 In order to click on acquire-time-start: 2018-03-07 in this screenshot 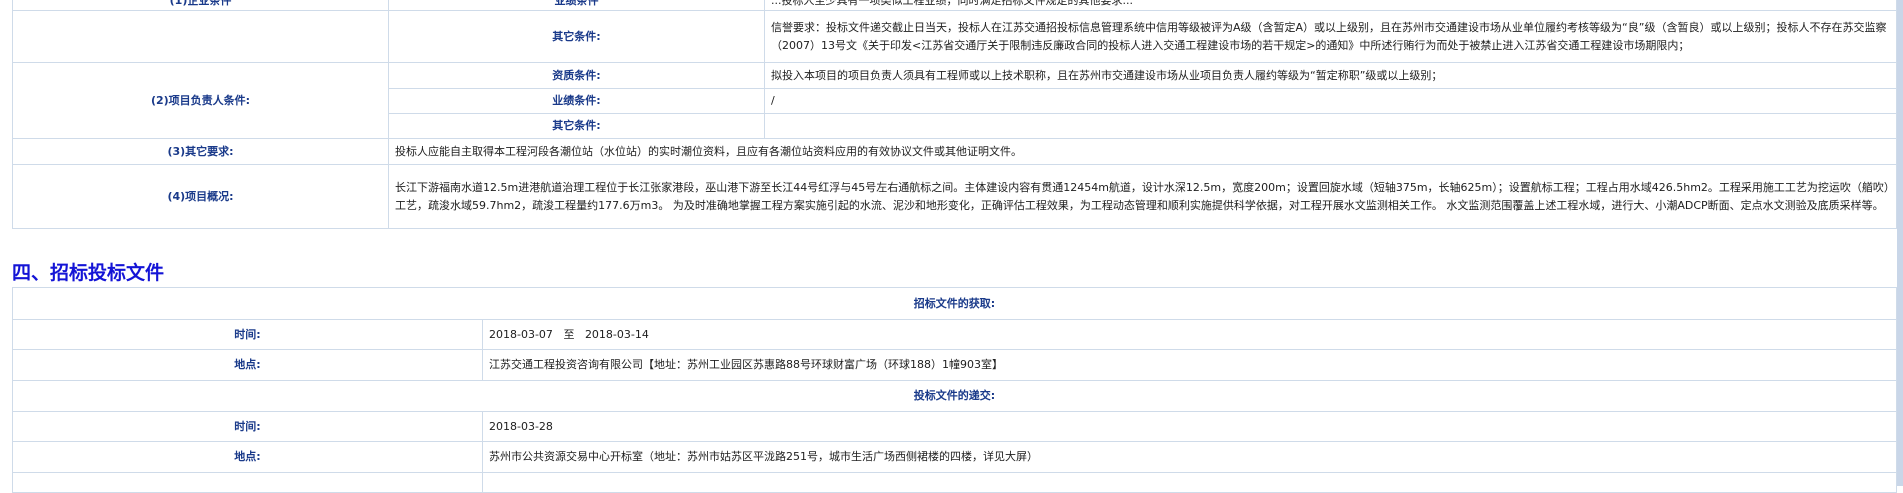, I will do `click(521, 334)`.